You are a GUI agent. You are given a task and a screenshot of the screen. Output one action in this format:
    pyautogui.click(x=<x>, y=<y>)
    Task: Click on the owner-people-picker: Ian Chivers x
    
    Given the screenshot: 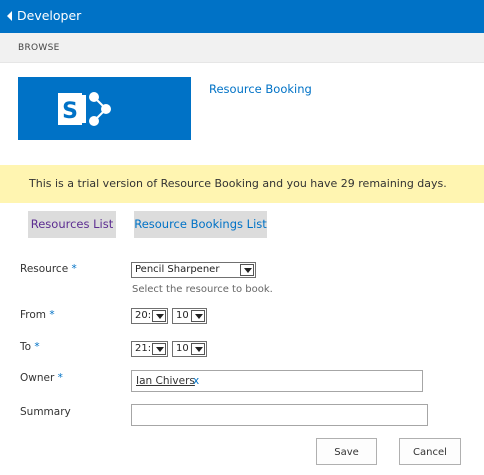 What is the action you would take?
    pyautogui.click(x=277, y=381)
    